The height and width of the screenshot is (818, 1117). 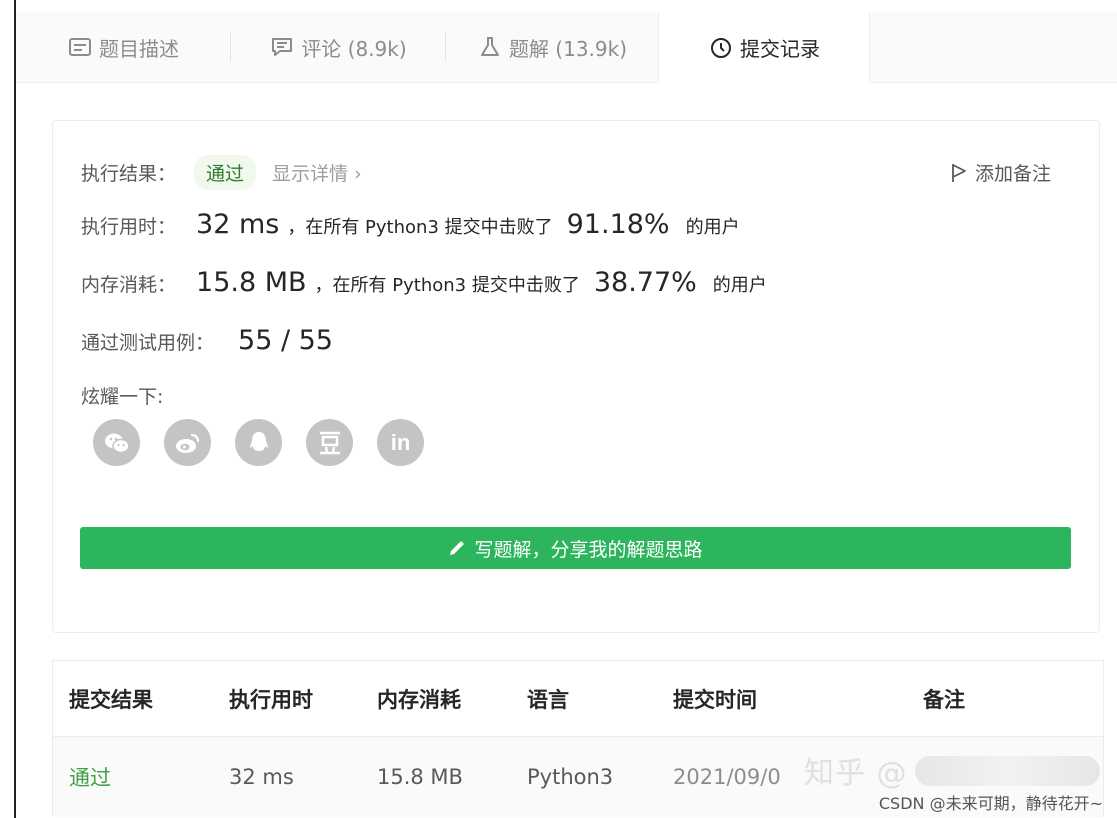 I want to click on header-language: 语言, so click(x=548, y=699).